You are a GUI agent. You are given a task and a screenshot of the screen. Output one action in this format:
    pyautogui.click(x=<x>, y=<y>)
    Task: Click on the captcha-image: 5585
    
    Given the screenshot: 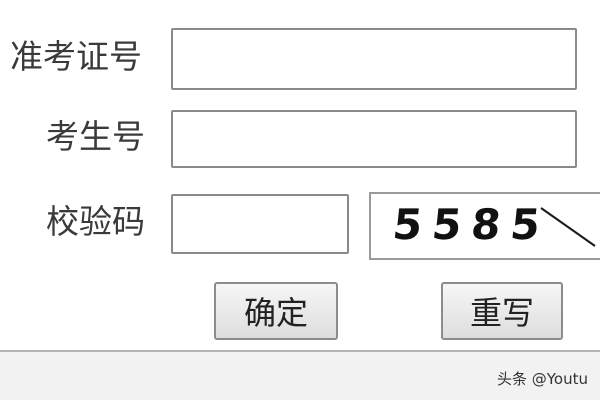 What is the action you would take?
    pyautogui.click(x=484, y=226)
    